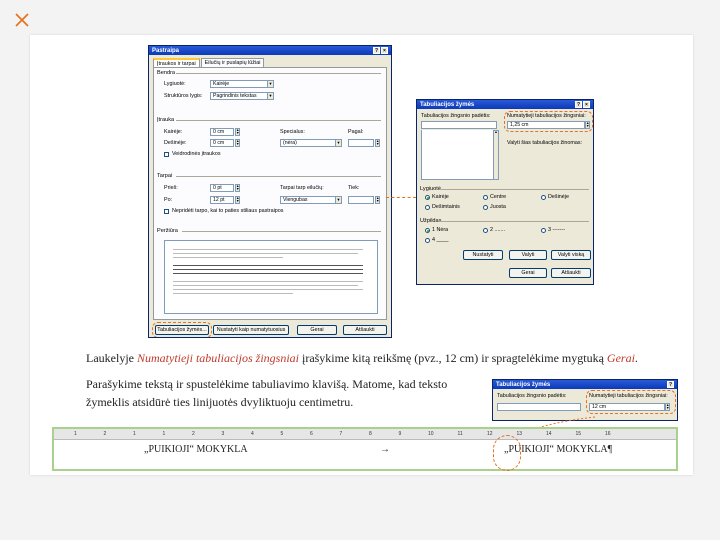 This screenshot has height=540, width=720. What do you see at coordinates (302, 188) in the screenshot?
I see `line-spacing-label: Tarpai tarp eilučių:` at bounding box center [302, 188].